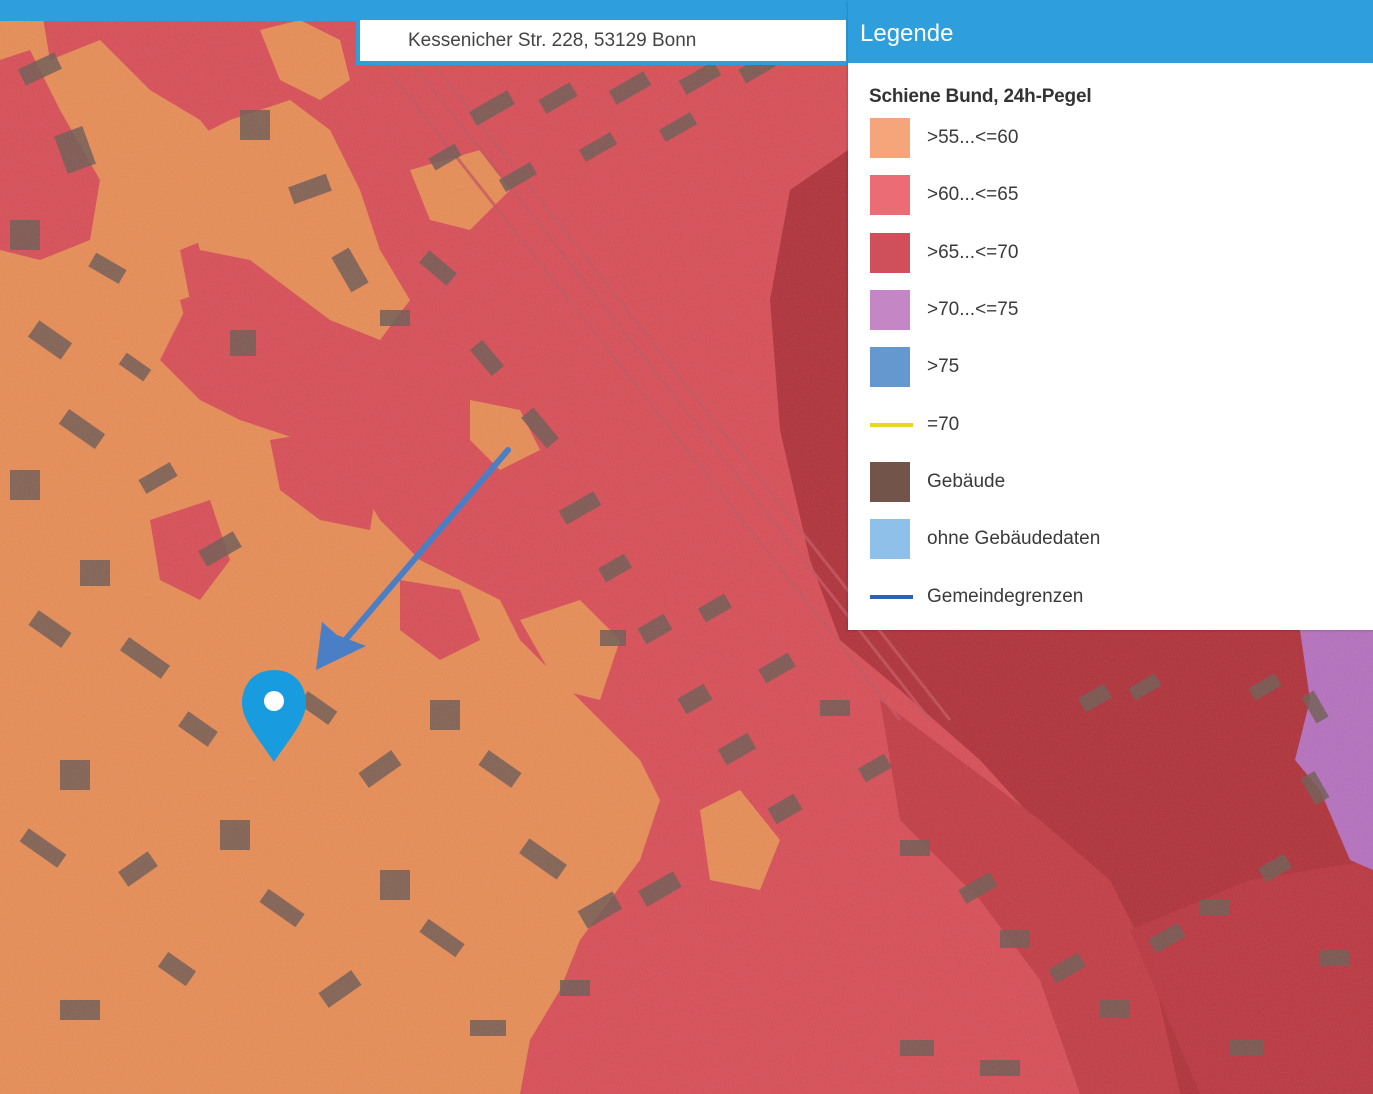  I want to click on legend-label: >70...<=75, so click(973, 309).